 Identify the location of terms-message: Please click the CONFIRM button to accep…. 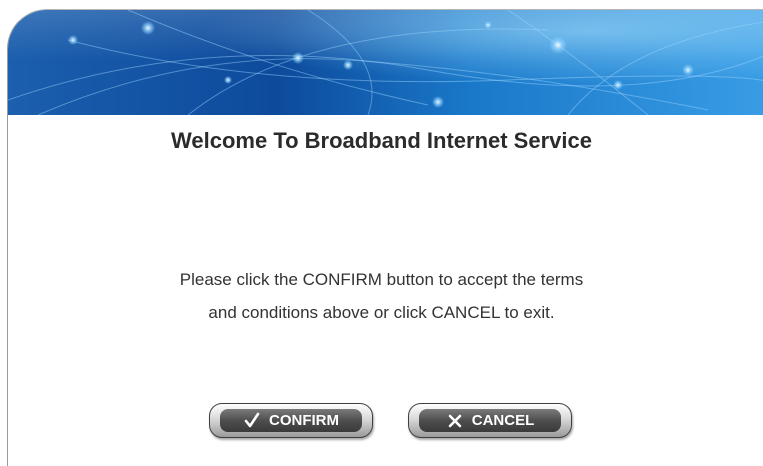
(381, 296).